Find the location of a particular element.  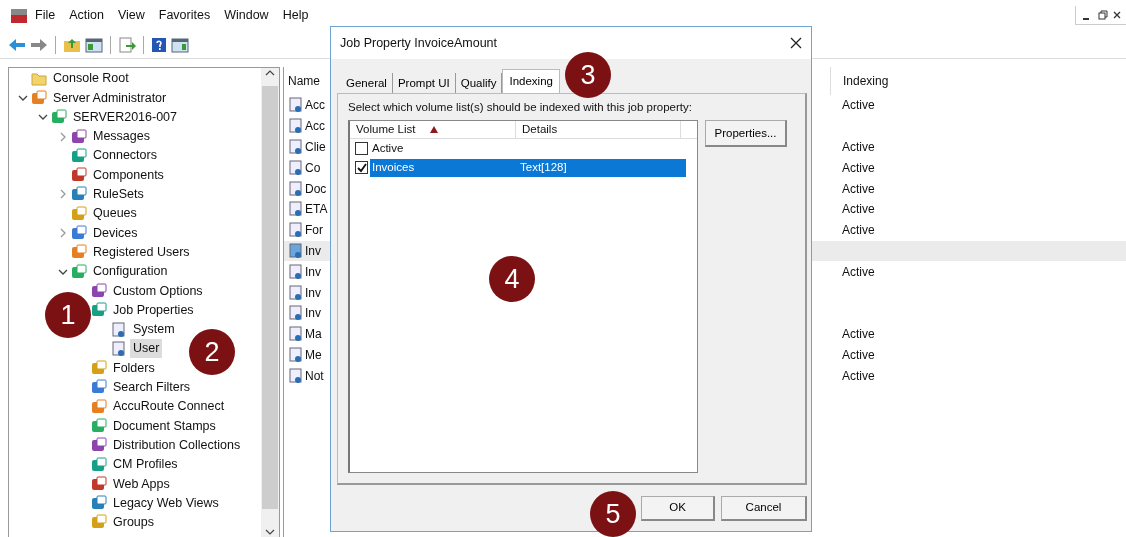

column-header: Indexing is located at coordinates (866, 81).